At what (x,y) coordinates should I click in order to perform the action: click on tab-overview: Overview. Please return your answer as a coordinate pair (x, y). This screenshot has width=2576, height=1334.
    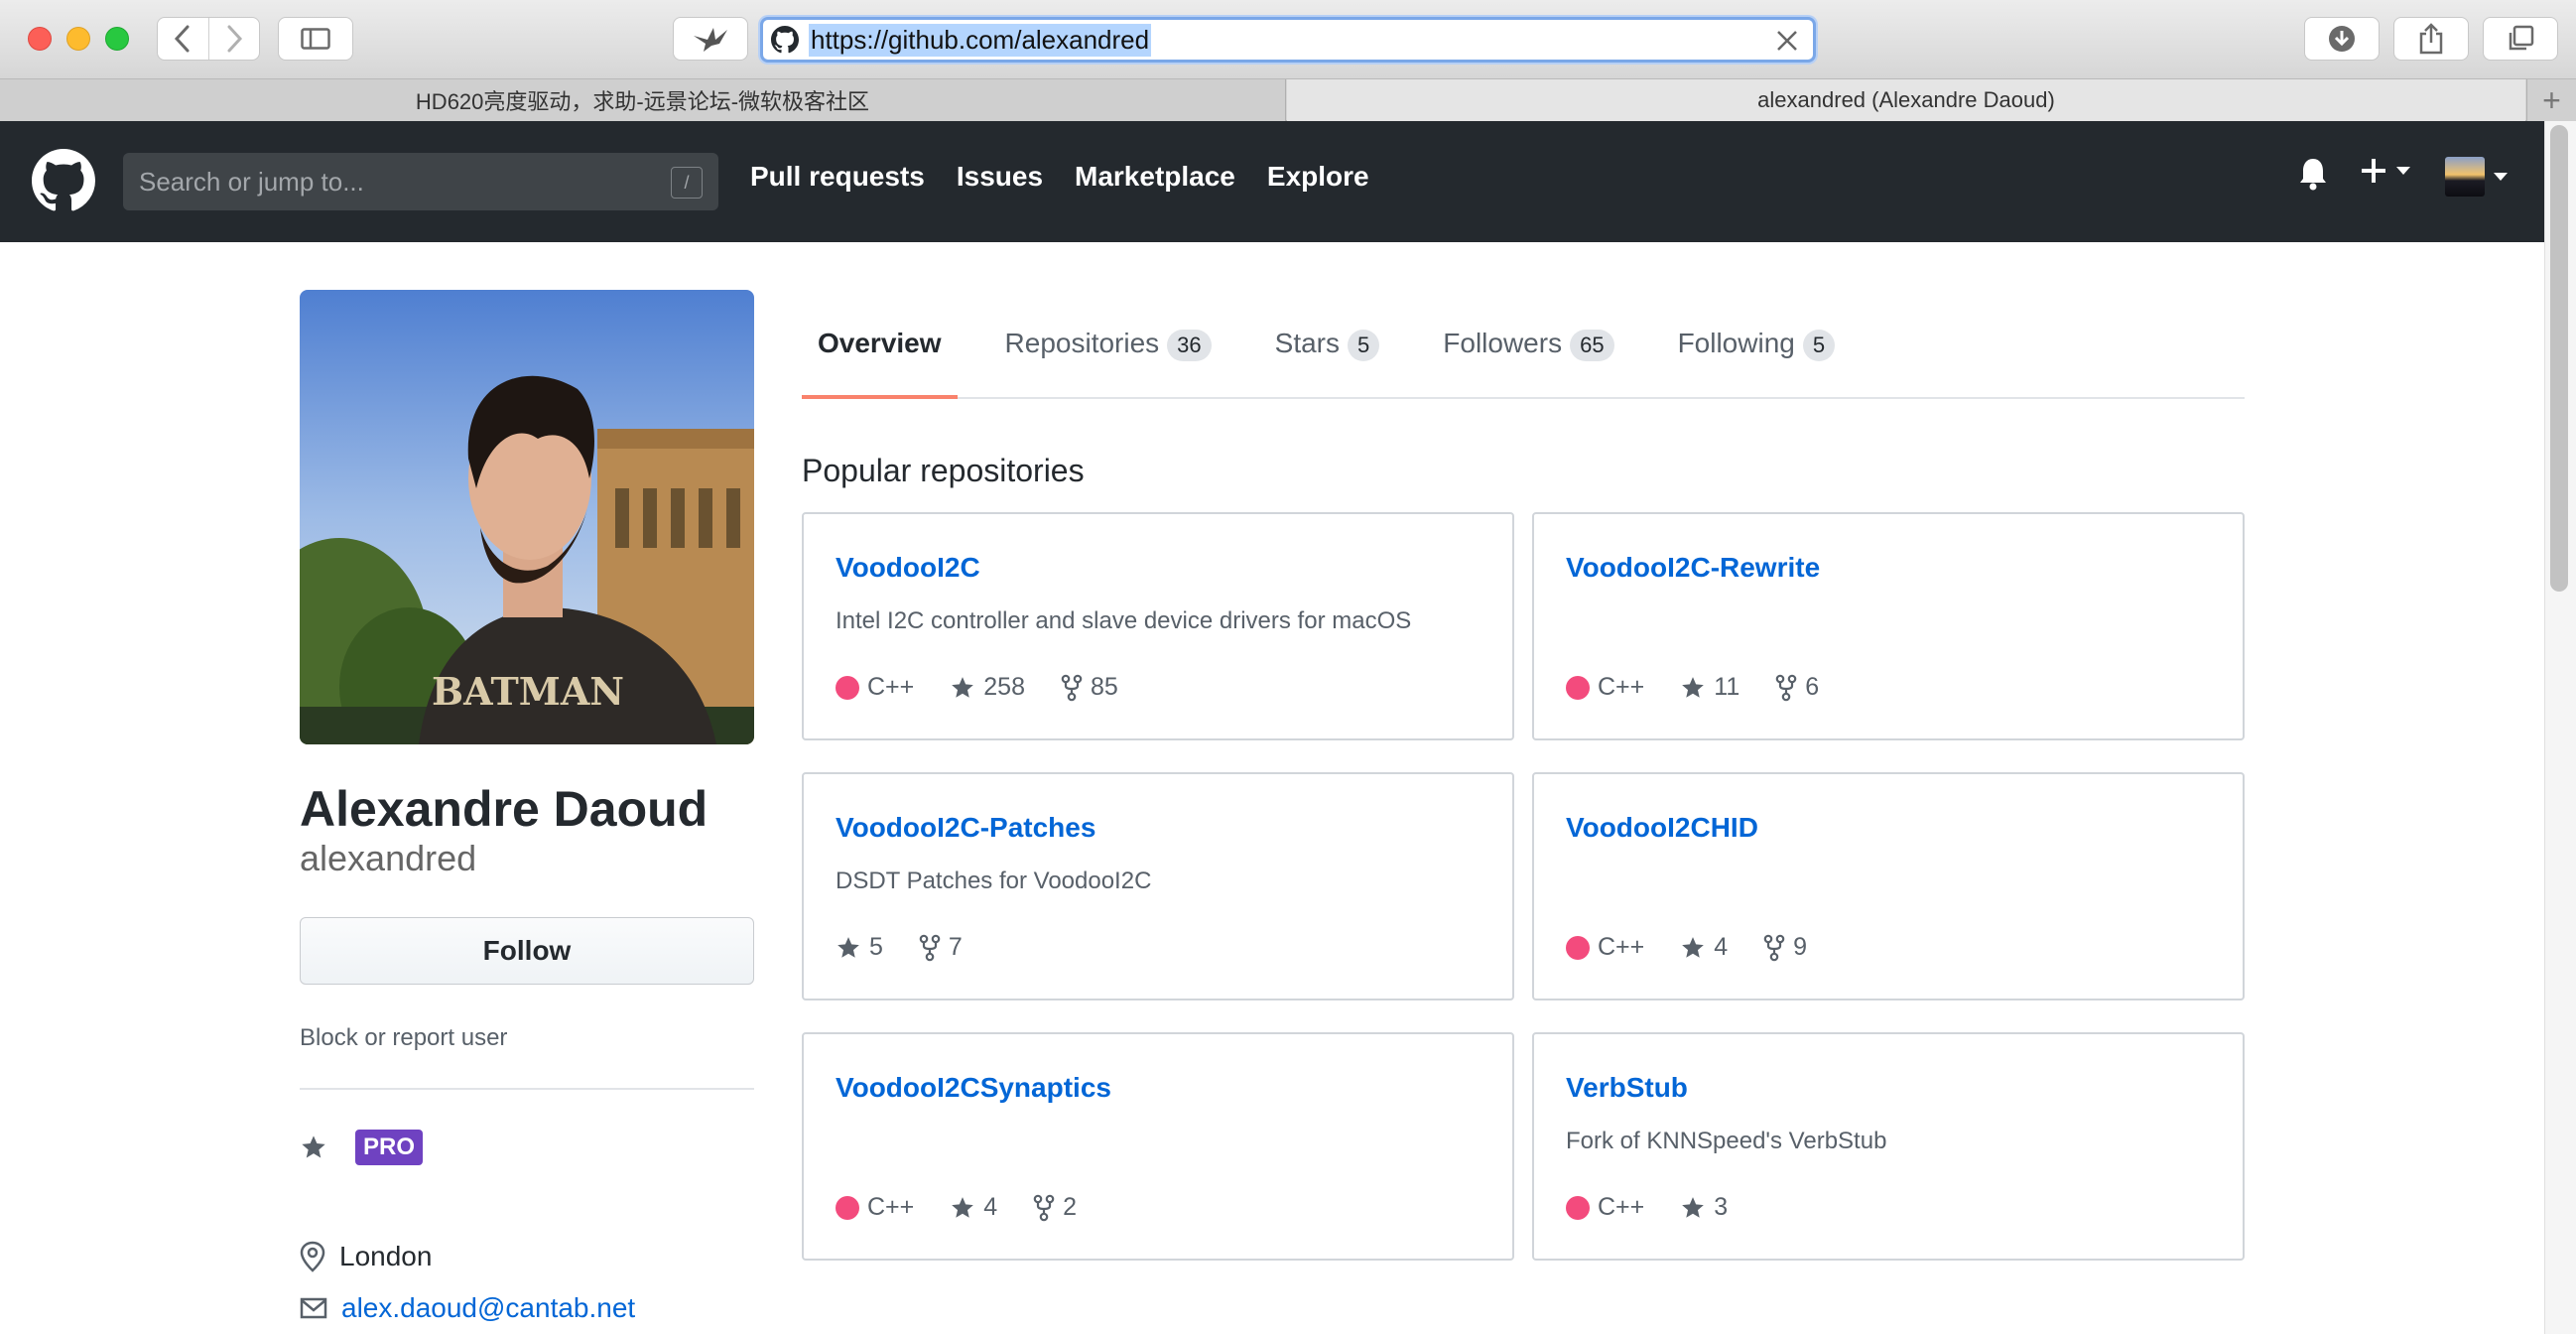
    Looking at the image, I should click on (880, 348).